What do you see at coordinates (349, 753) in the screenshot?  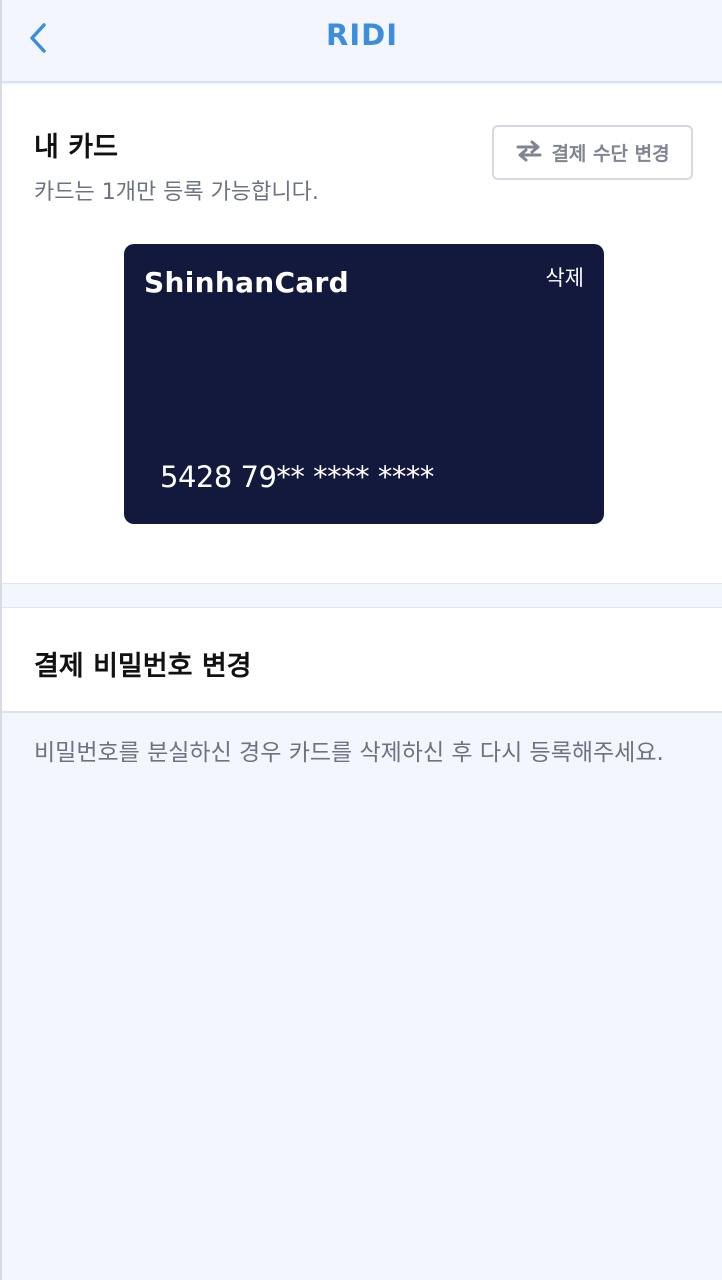 I see `password-notice: 비밀번호를 분실하신 경우 카드를 삭제하신 후 다시 등록해주세요.` at bounding box center [349, 753].